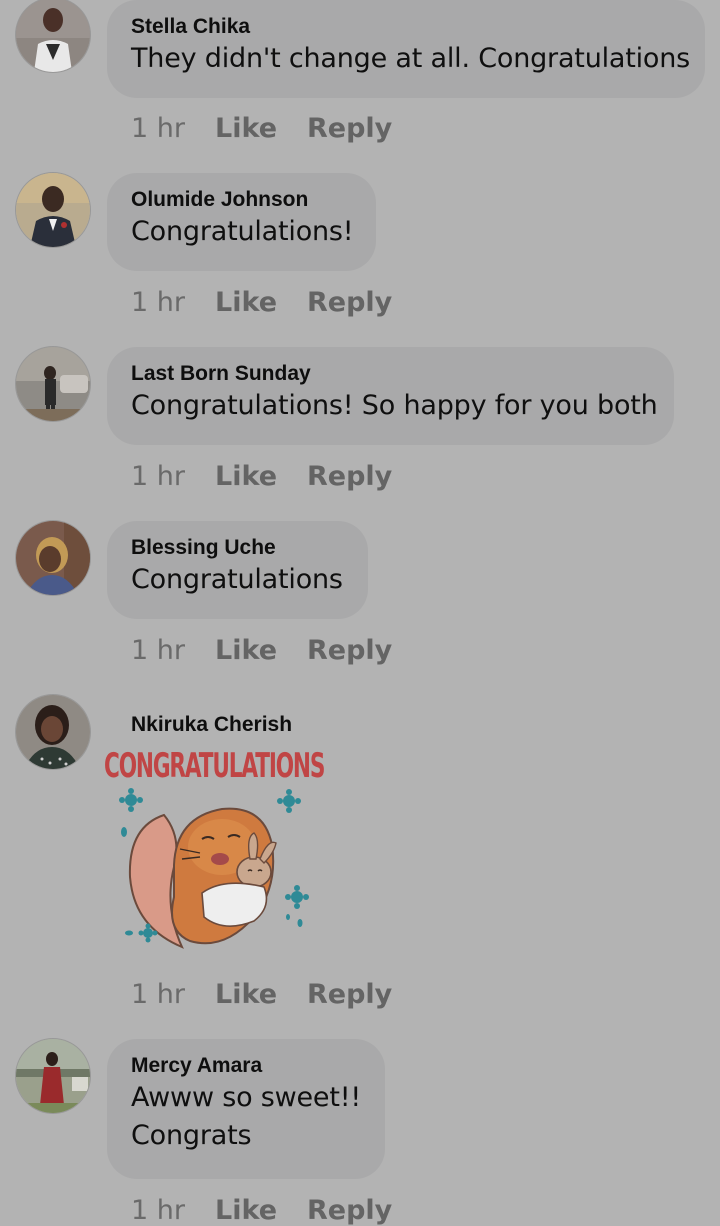 The height and width of the screenshot is (1226, 720). Describe the element at coordinates (246, 1066) in the screenshot. I see `comment-author: Mercy Amara` at that location.